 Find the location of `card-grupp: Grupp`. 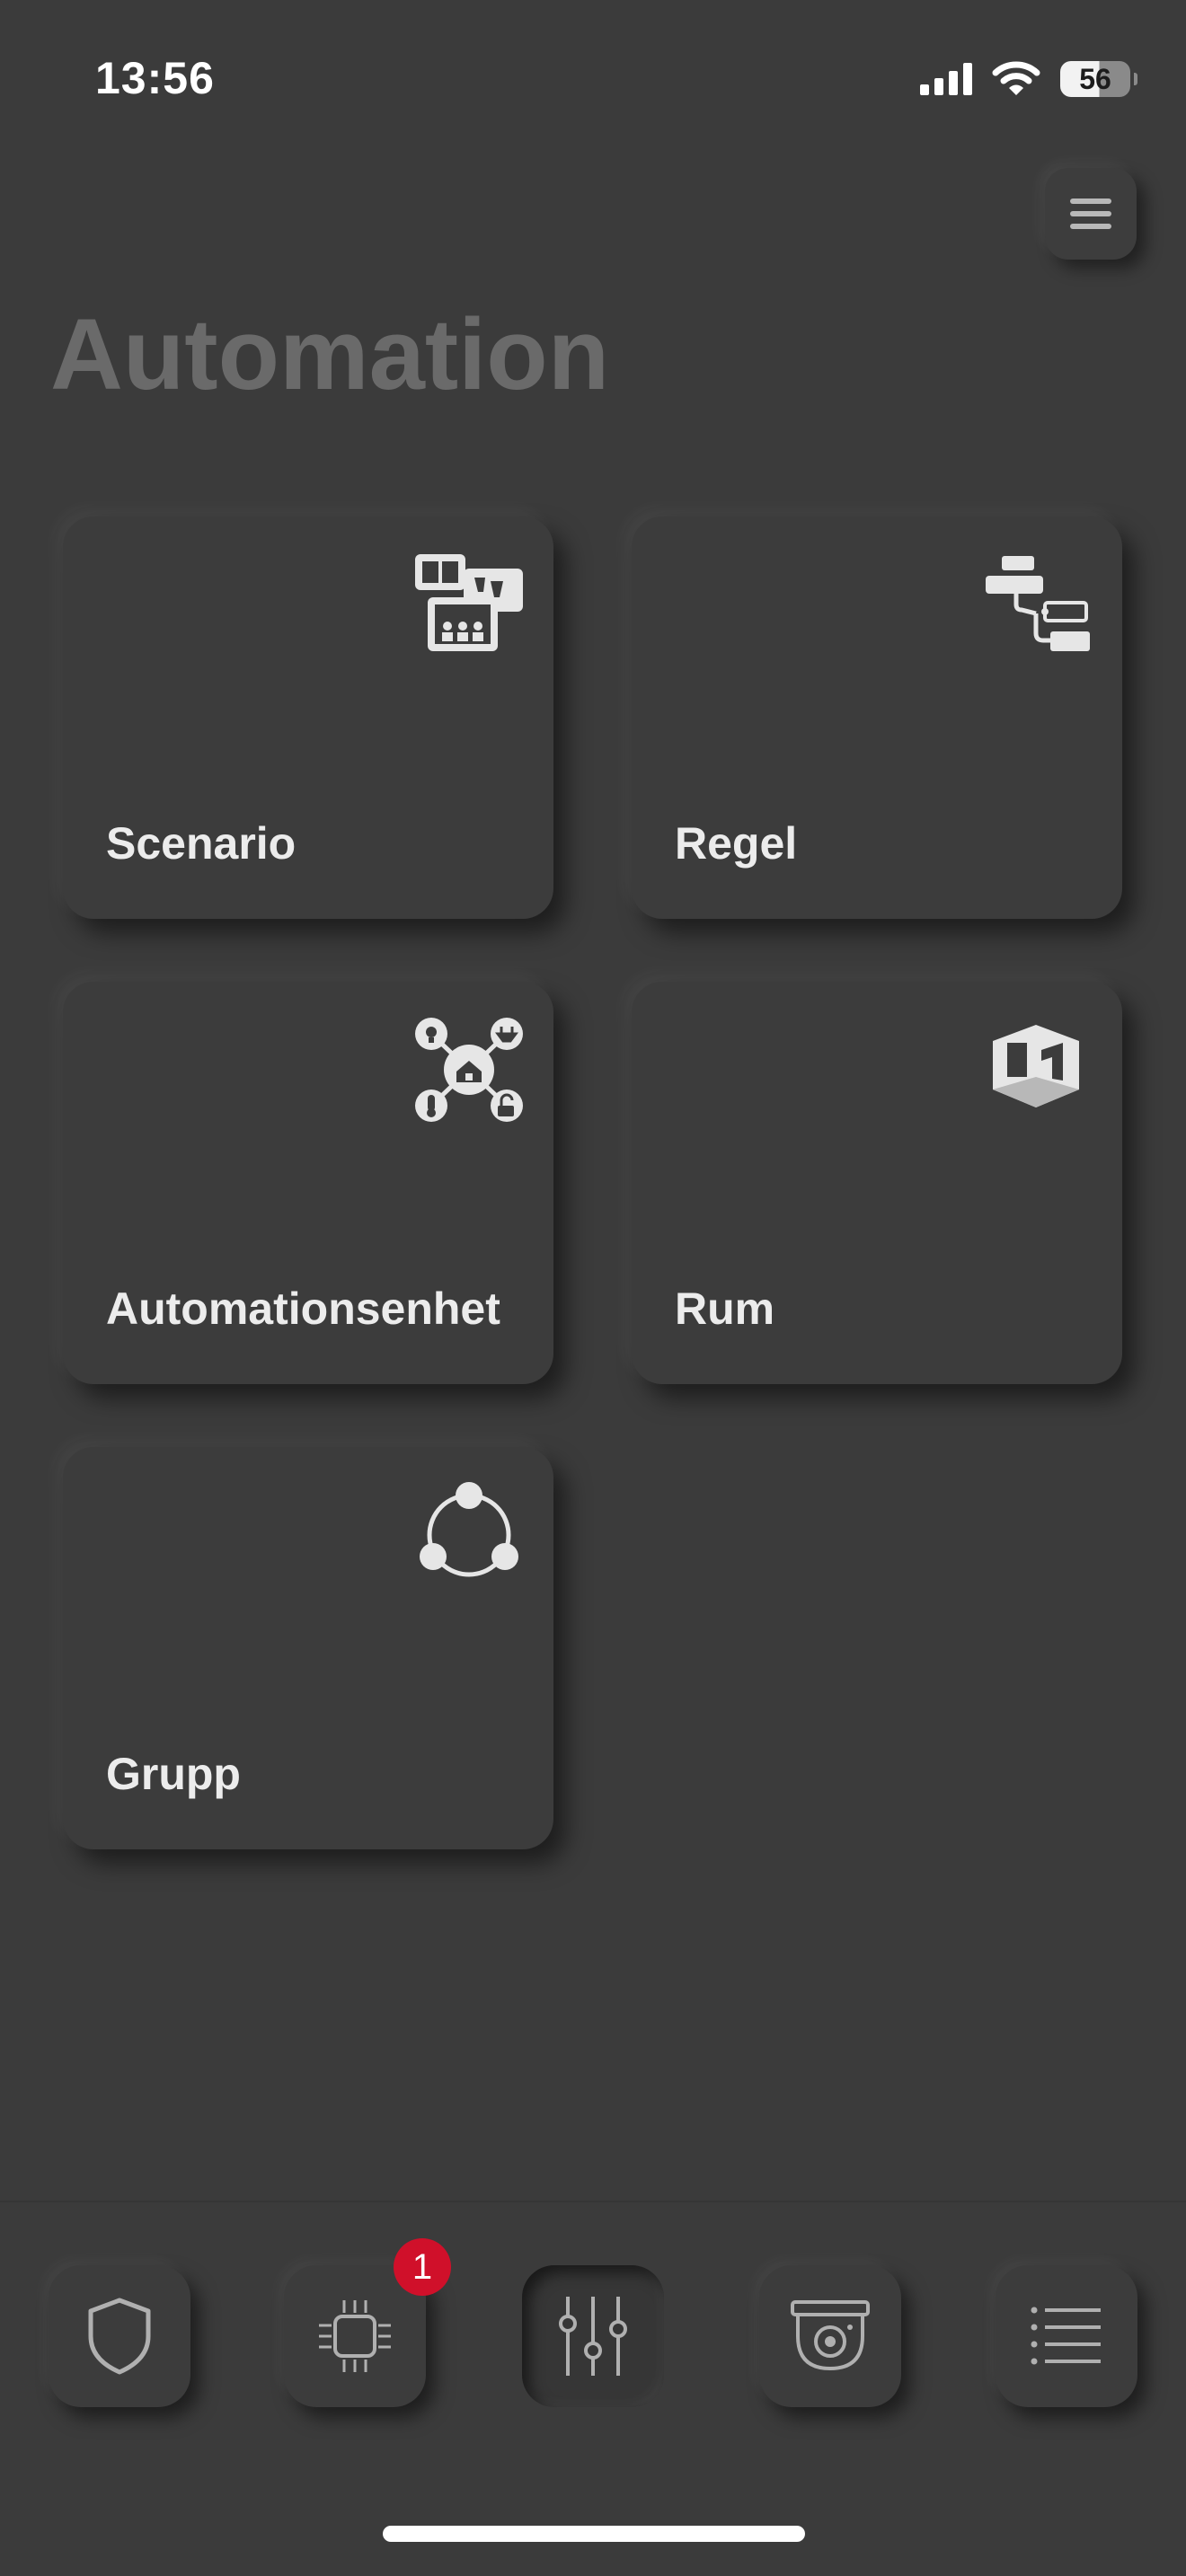

card-grupp: Grupp is located at coordinates (308, 1648).